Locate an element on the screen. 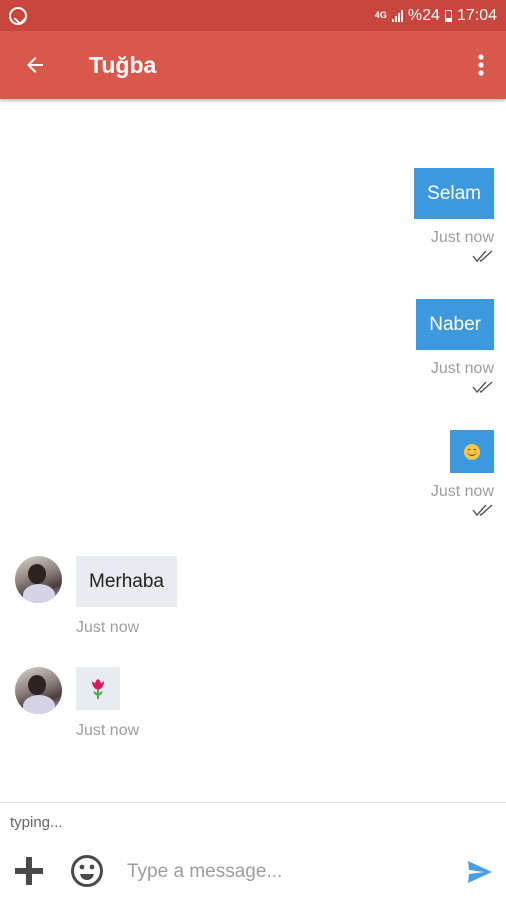  tulip-emoji is located at coordinates (98, 688).